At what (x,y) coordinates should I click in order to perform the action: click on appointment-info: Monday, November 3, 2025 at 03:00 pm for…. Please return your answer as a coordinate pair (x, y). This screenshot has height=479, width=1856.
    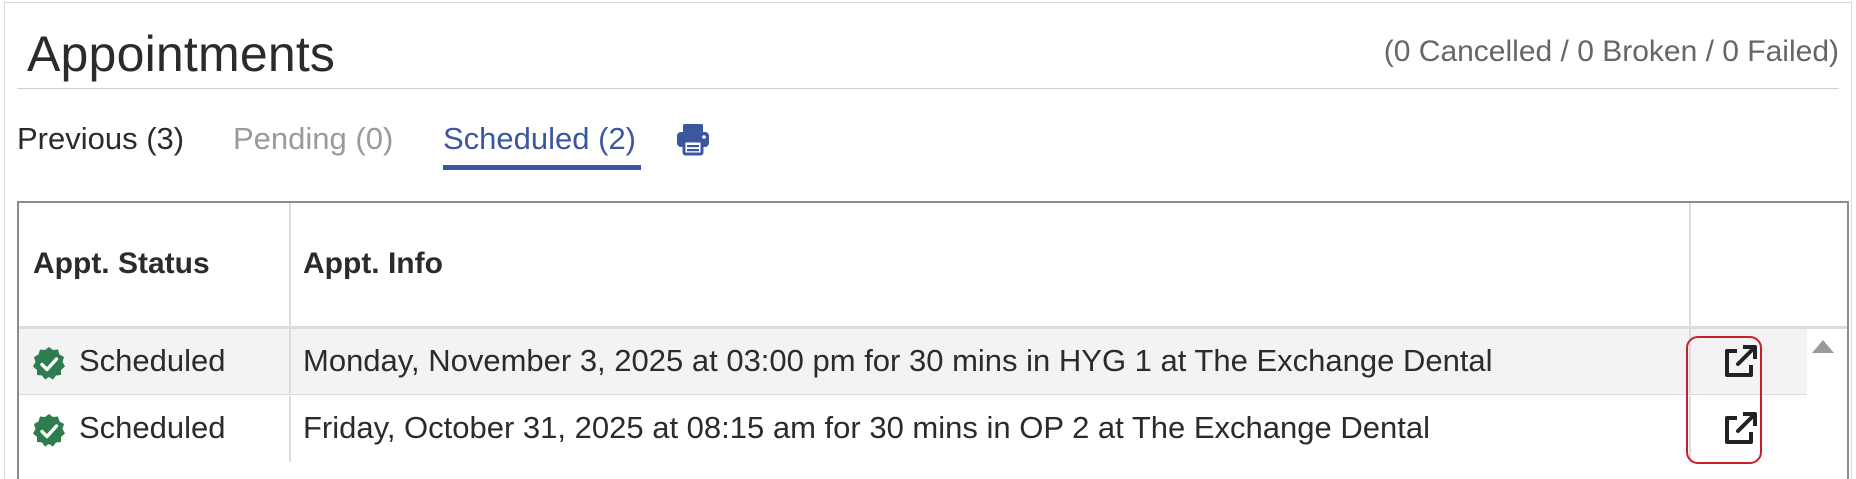
    Looking at the image, I should click on (898, 360).